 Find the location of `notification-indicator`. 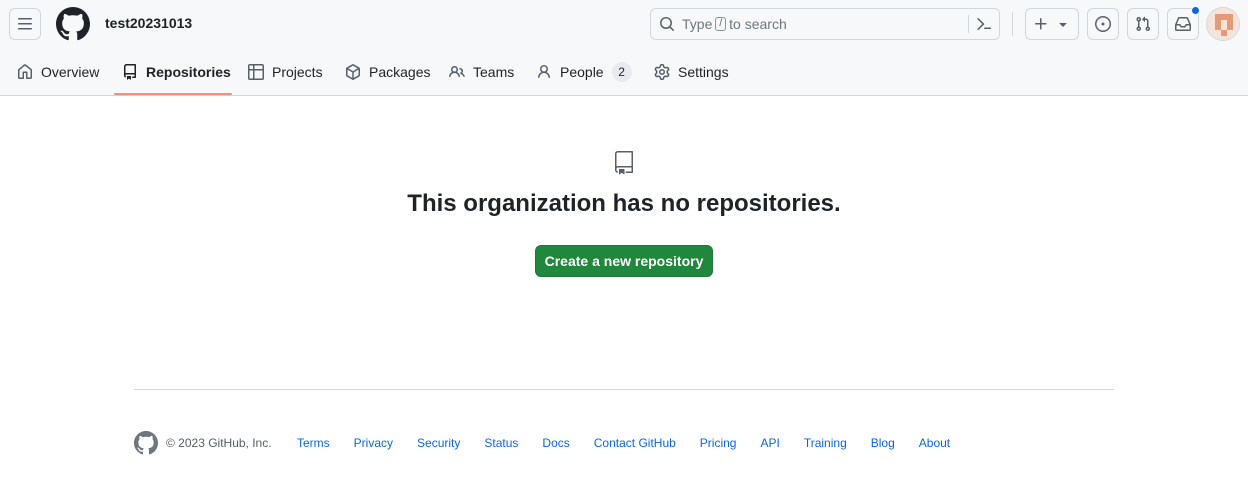

notification-indicator is located at coordinates (1195, 10).